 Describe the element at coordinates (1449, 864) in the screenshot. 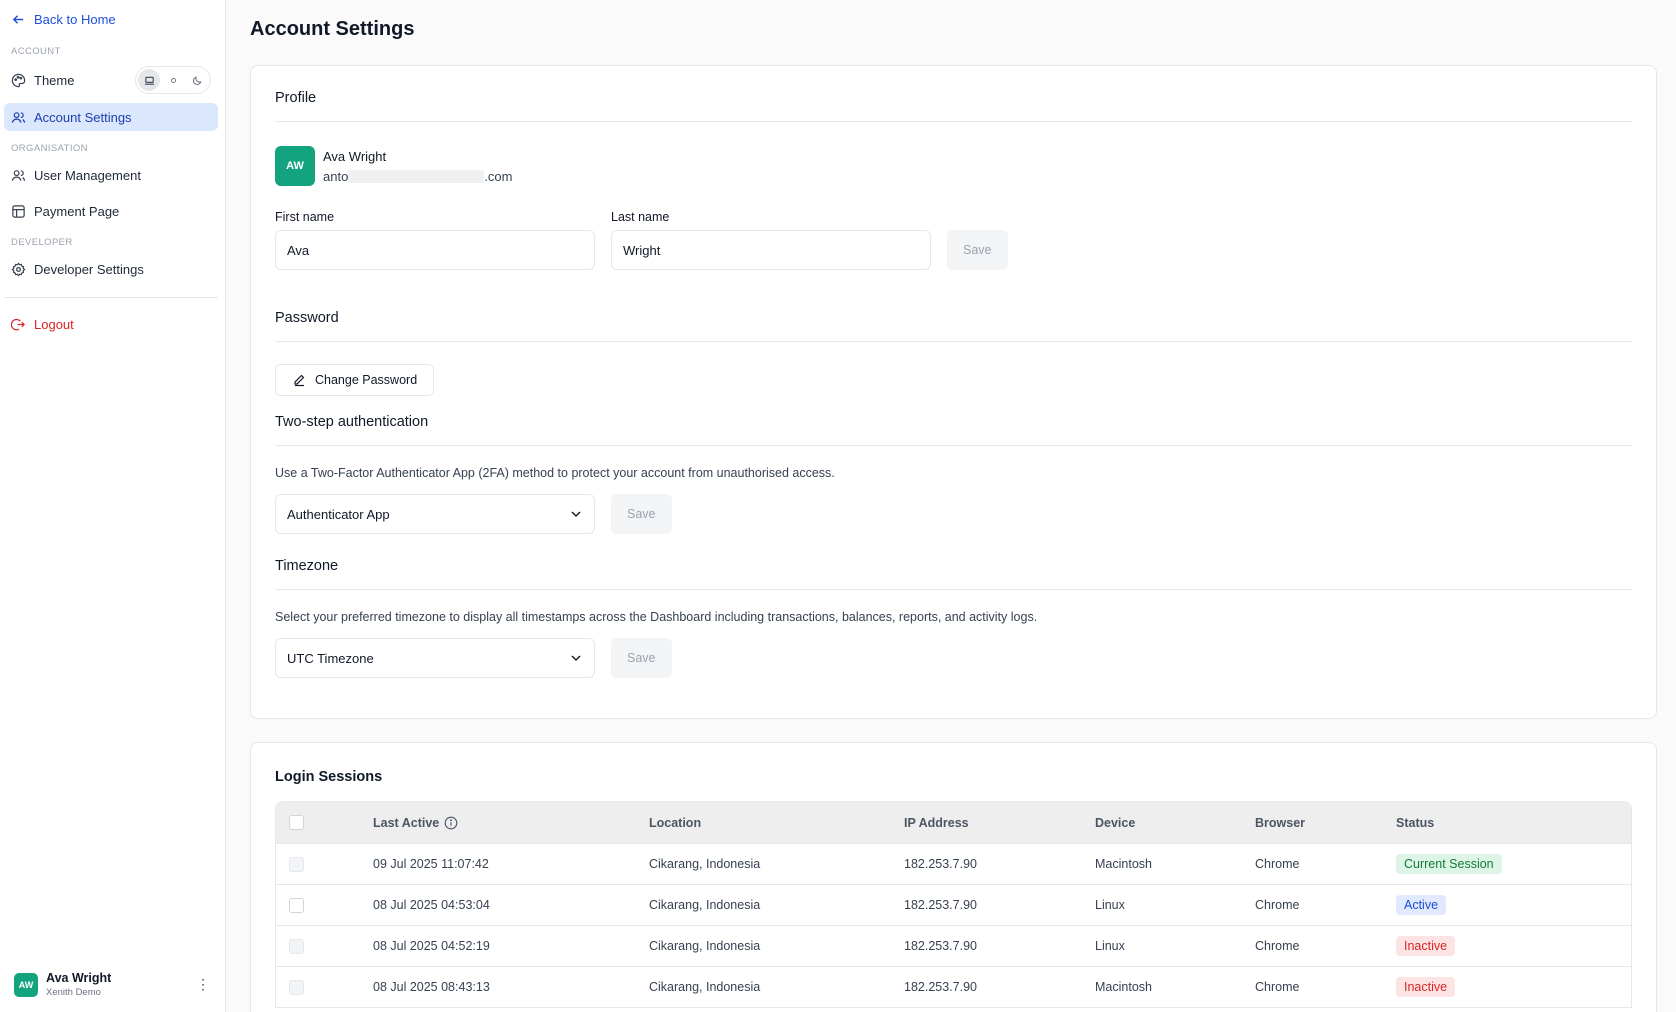

I see `status-badge: Current Session` at that location.